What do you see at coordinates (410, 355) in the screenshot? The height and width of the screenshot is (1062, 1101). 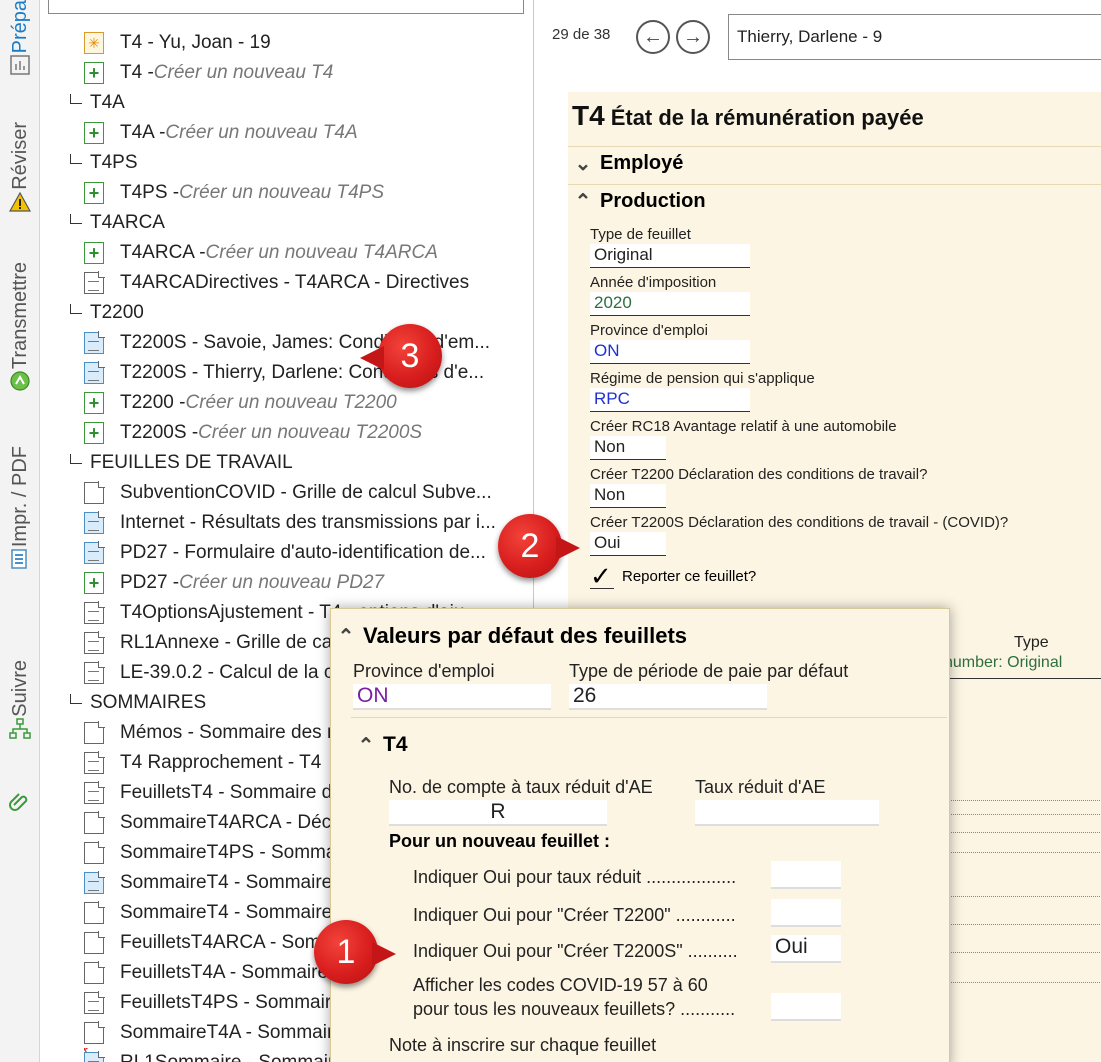 I see `callout-number: 3` at bounding box center [410, 355].